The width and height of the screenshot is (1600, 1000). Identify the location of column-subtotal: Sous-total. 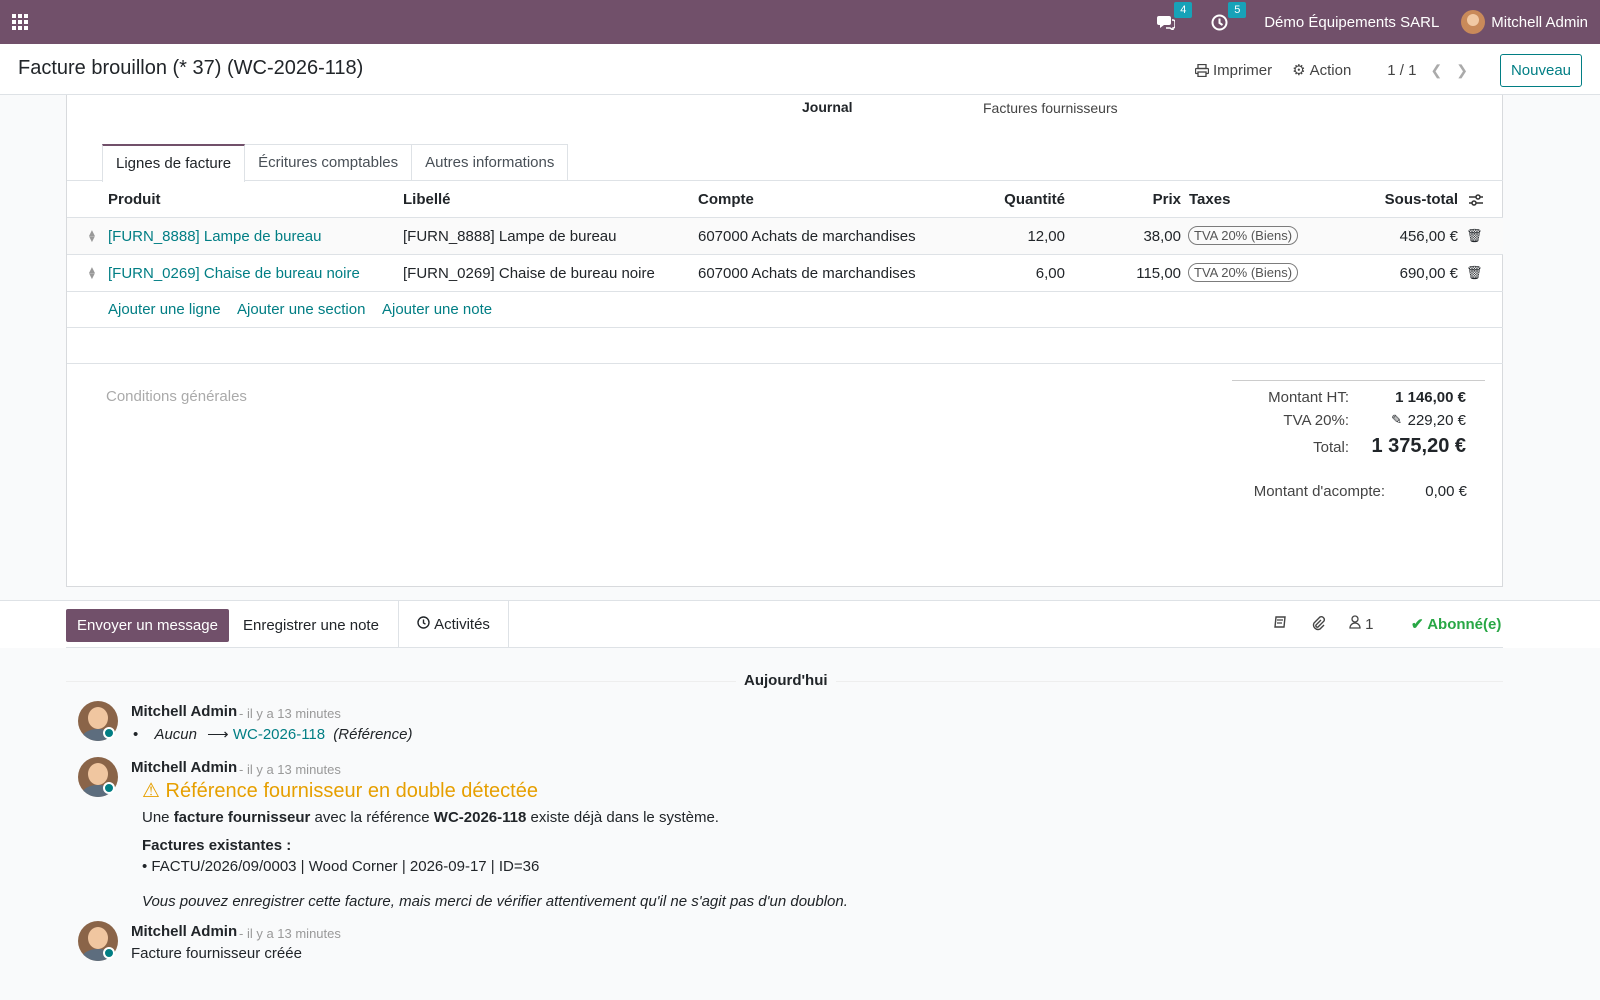
(1421, 199).